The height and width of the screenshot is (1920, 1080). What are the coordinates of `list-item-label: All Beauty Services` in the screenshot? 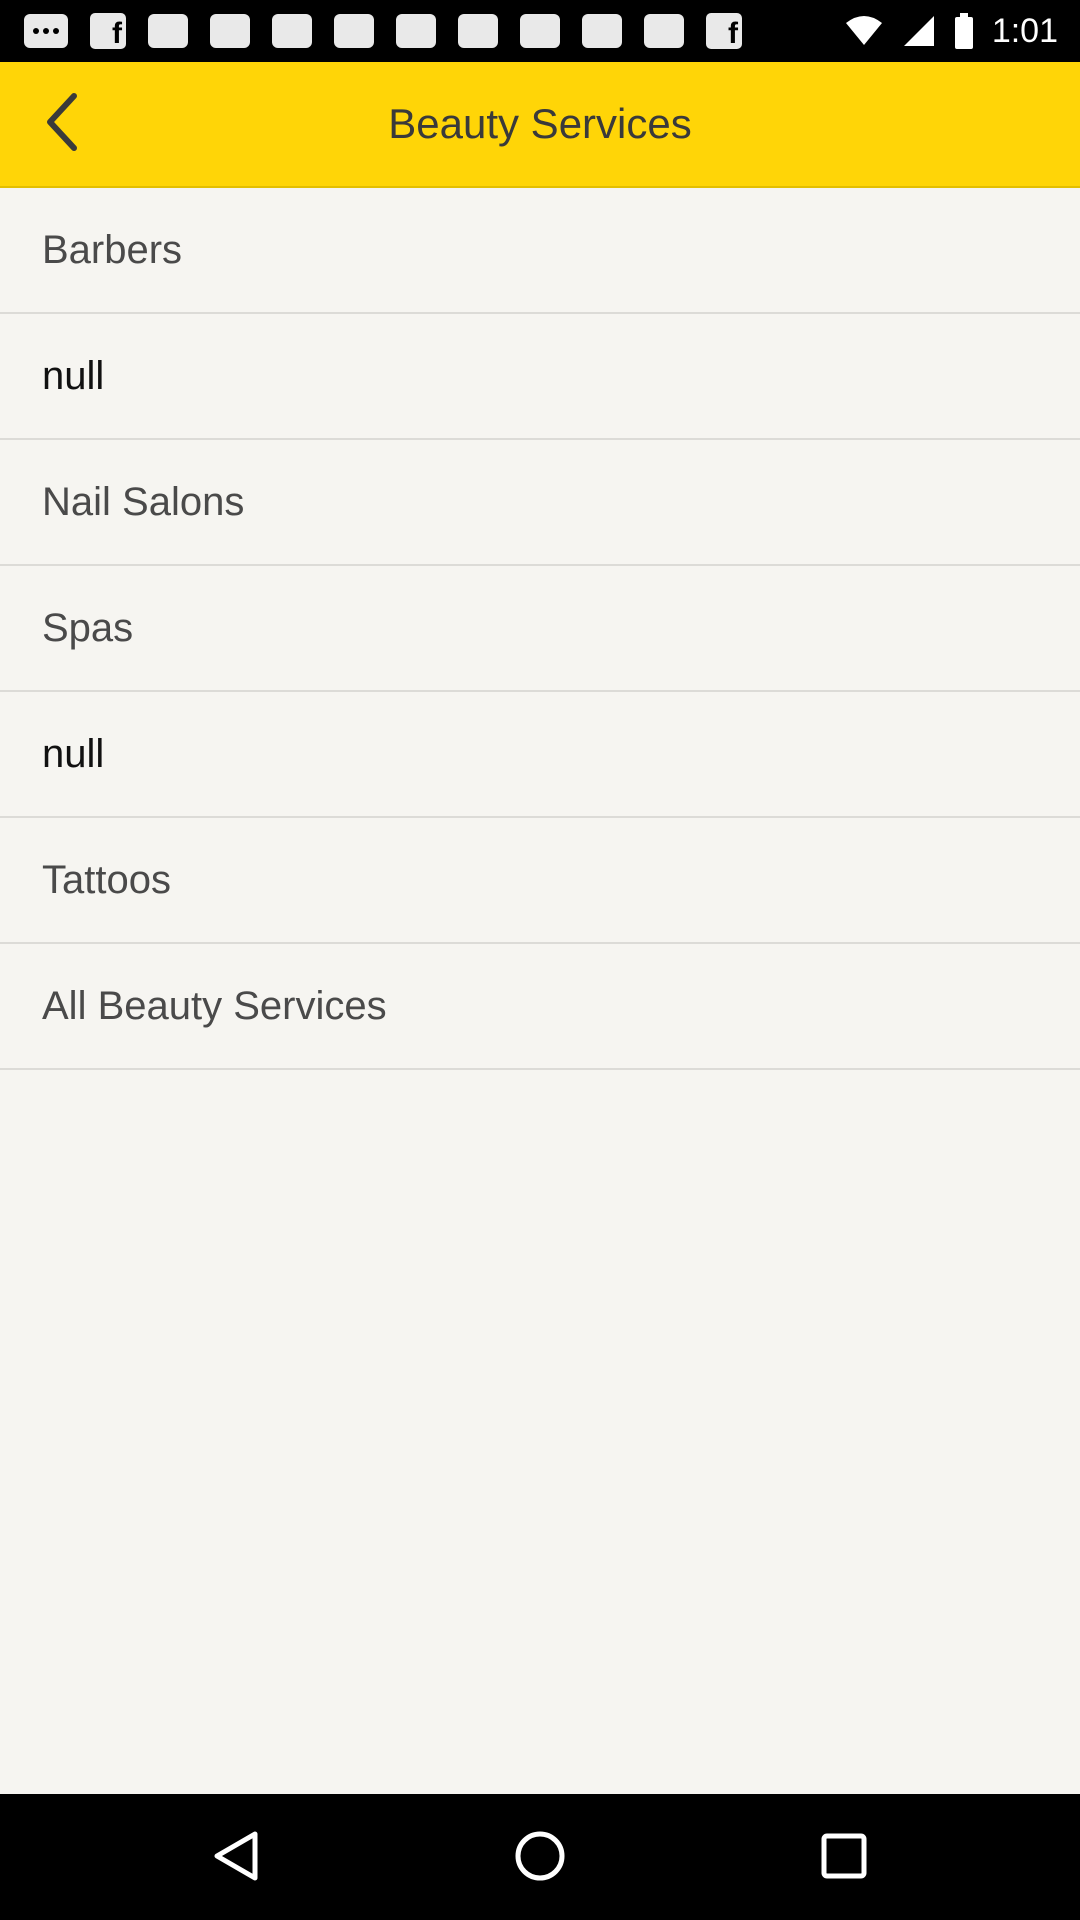 It's located at (214, 1005).